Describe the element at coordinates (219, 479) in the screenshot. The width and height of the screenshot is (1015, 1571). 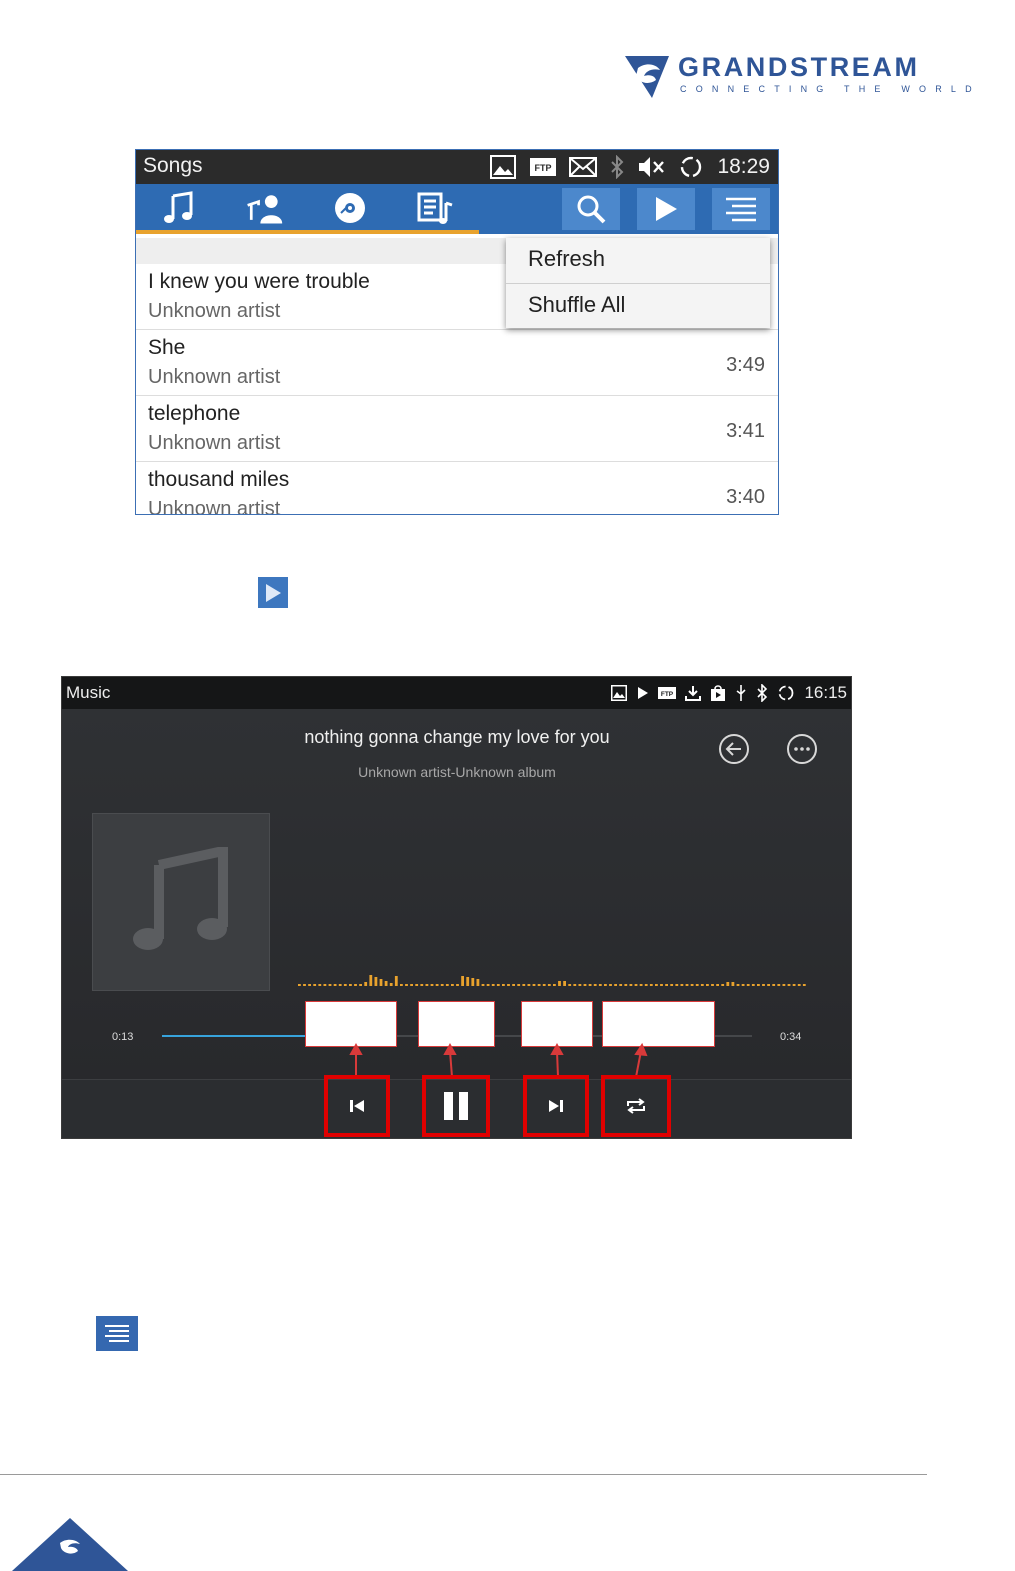
I see `song-title: thousand miles` at that location.